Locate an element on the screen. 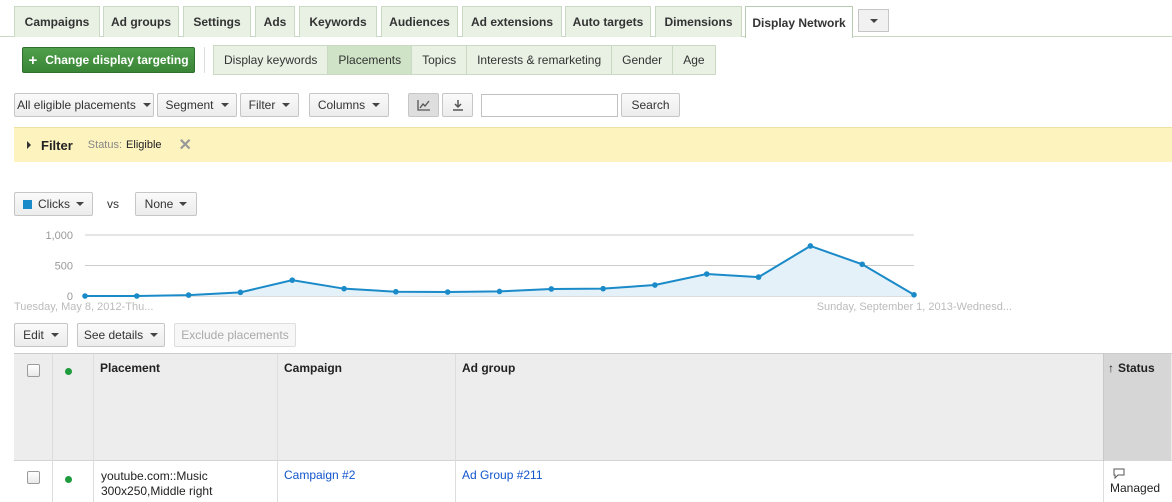  metric1-dropdown: Clicks is located at coordinates (53, 204).